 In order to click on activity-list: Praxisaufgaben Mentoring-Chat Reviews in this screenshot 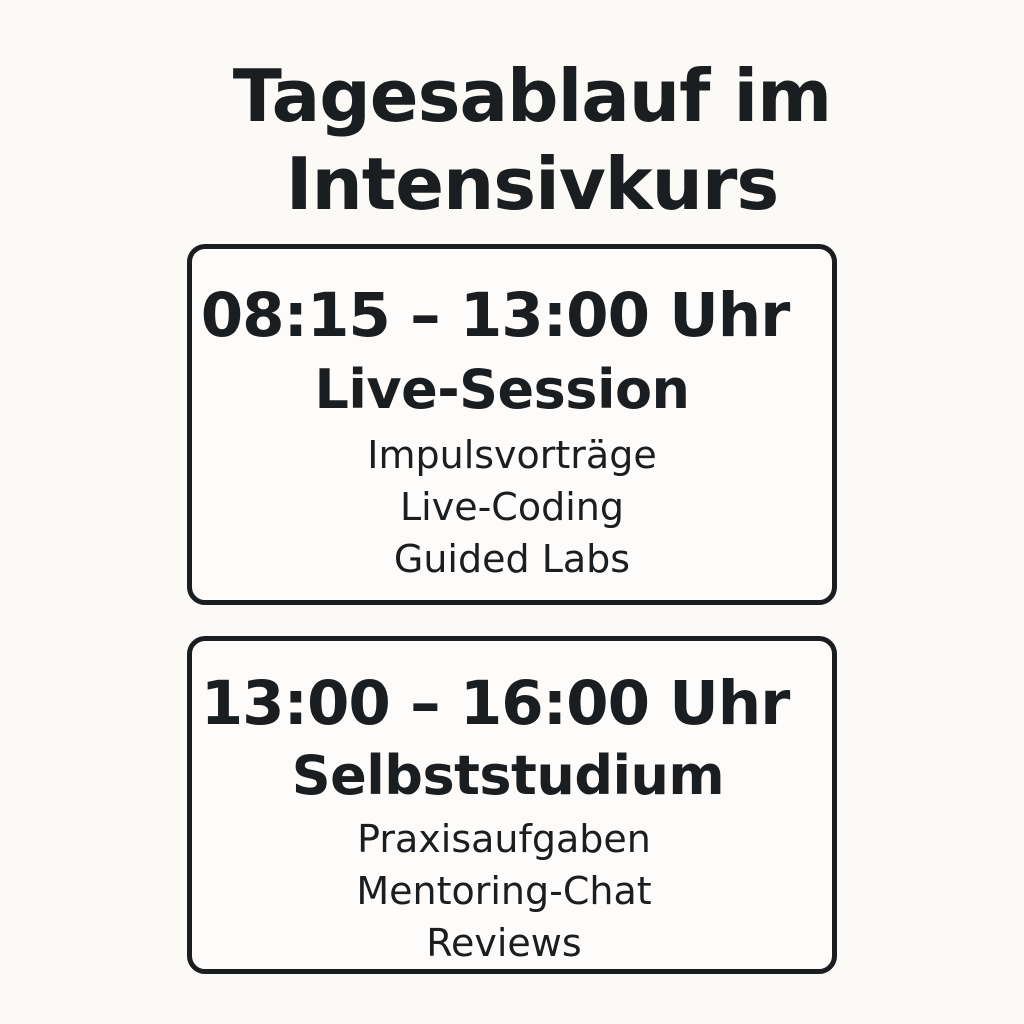, I will do `click(504, 891)`.